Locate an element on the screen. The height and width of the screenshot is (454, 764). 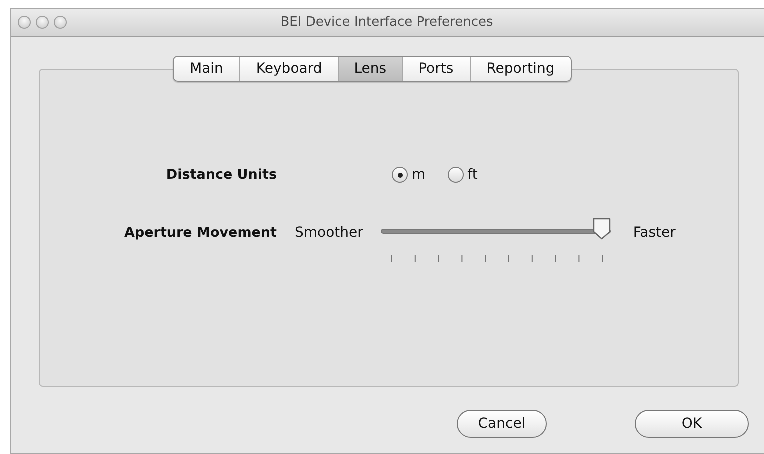
radio-label: ft is located at coordinates (473, 175).